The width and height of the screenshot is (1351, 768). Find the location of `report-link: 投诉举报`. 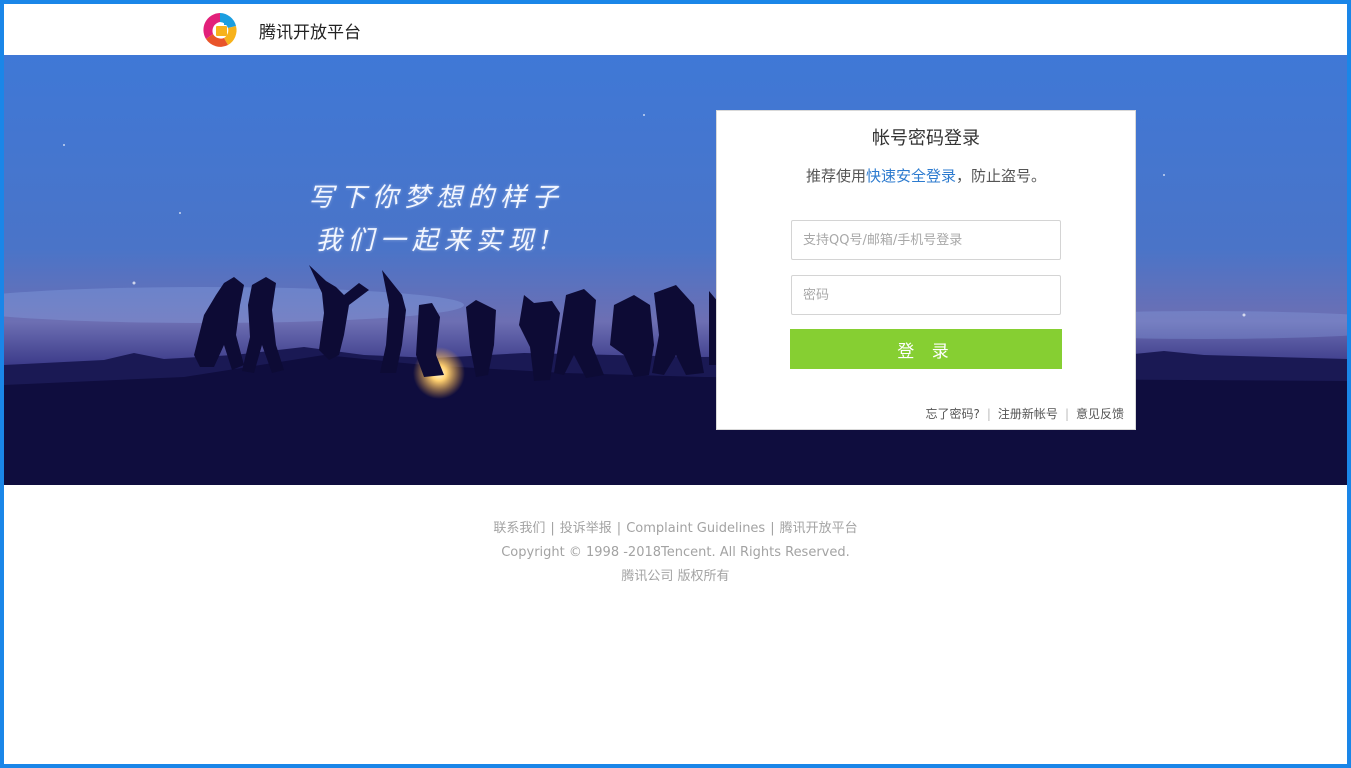

report-link: 投诉举报 is located at coordinates (586, 528).